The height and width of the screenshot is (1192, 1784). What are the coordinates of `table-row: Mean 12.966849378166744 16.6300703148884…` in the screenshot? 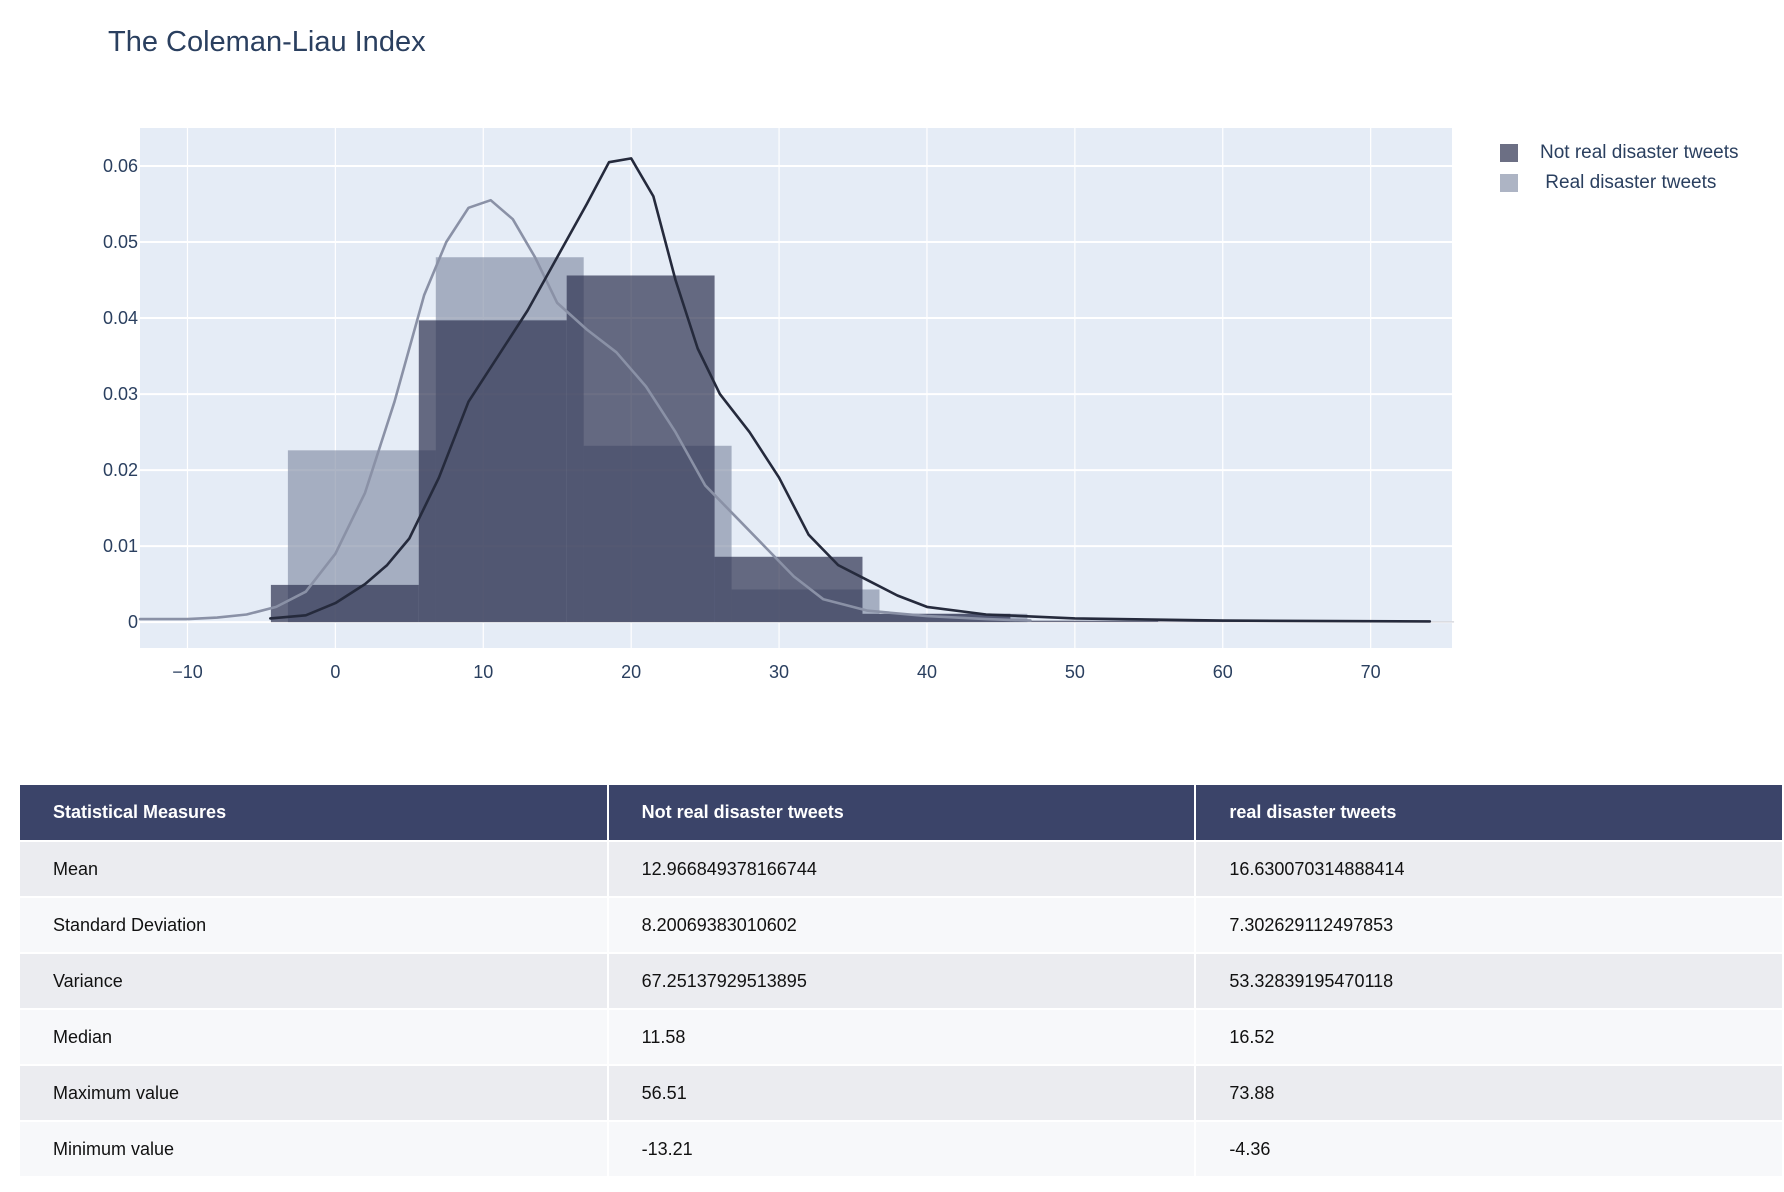 It's located at (902, 869).